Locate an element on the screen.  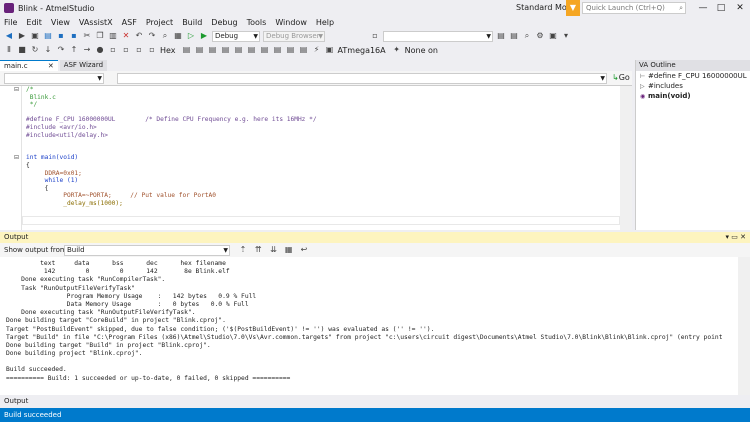
menu-help: Help is located at coordinates (325, 22).